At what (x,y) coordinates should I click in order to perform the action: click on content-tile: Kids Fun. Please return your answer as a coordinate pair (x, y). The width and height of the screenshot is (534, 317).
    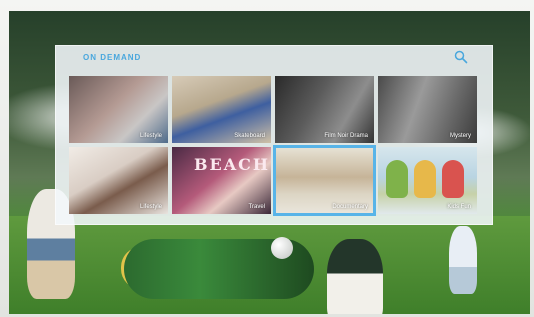
    Looking at the image, I should click on (427, 180).